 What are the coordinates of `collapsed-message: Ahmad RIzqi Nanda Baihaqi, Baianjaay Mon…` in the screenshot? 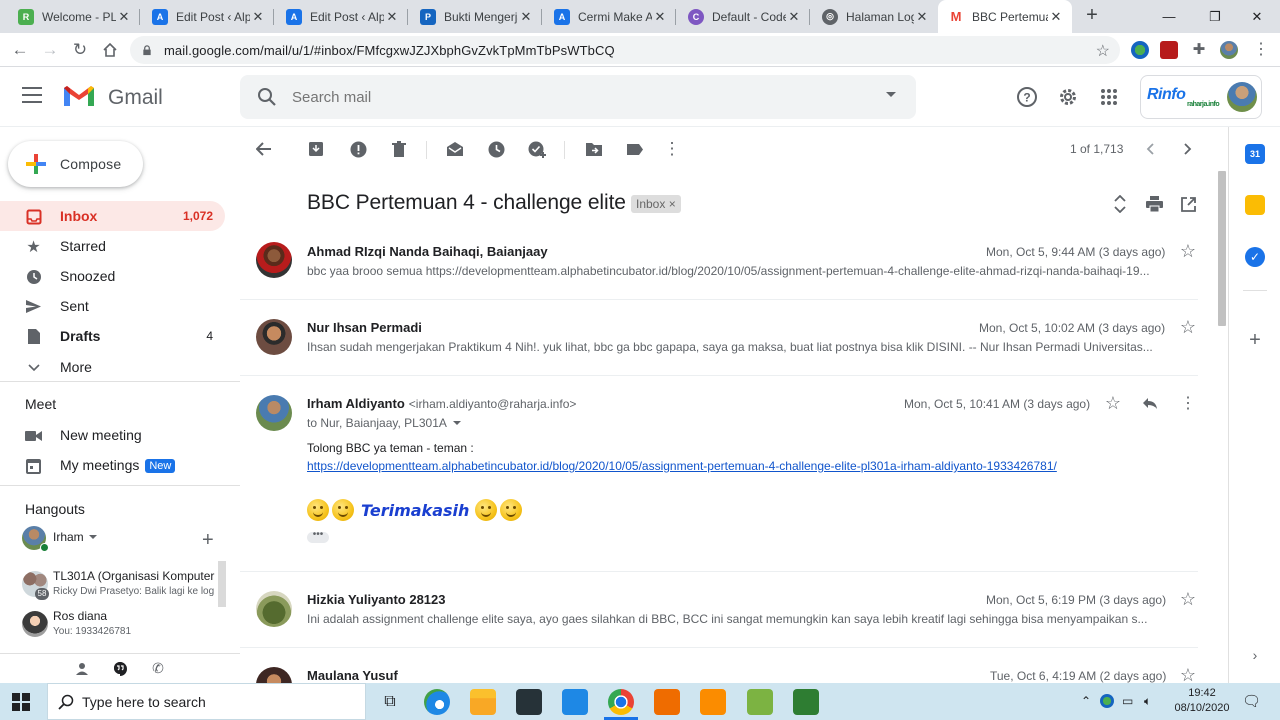 It's located at (719, 264).